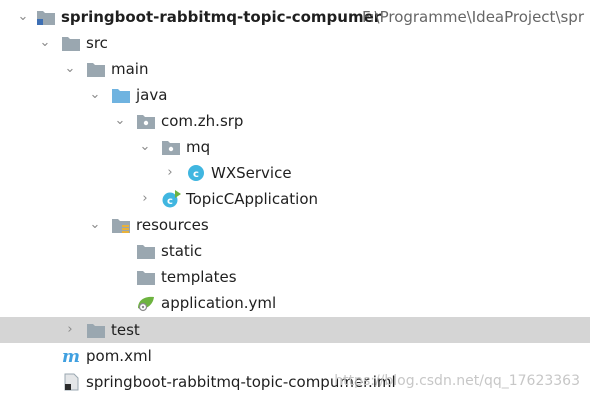  I want to click on svg-text: m, so click(71, 356).